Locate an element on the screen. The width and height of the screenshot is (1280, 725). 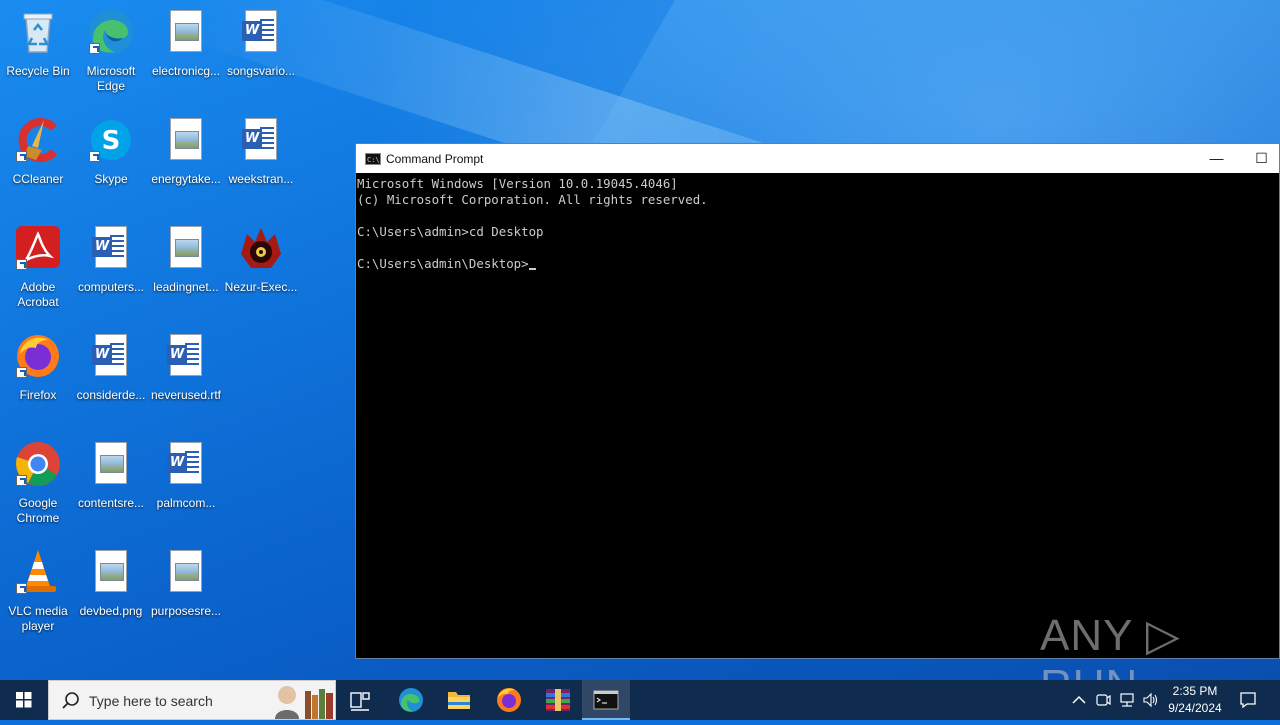
google-chrome-shortcut: Google Chrome is located at coordinates (38, 483).